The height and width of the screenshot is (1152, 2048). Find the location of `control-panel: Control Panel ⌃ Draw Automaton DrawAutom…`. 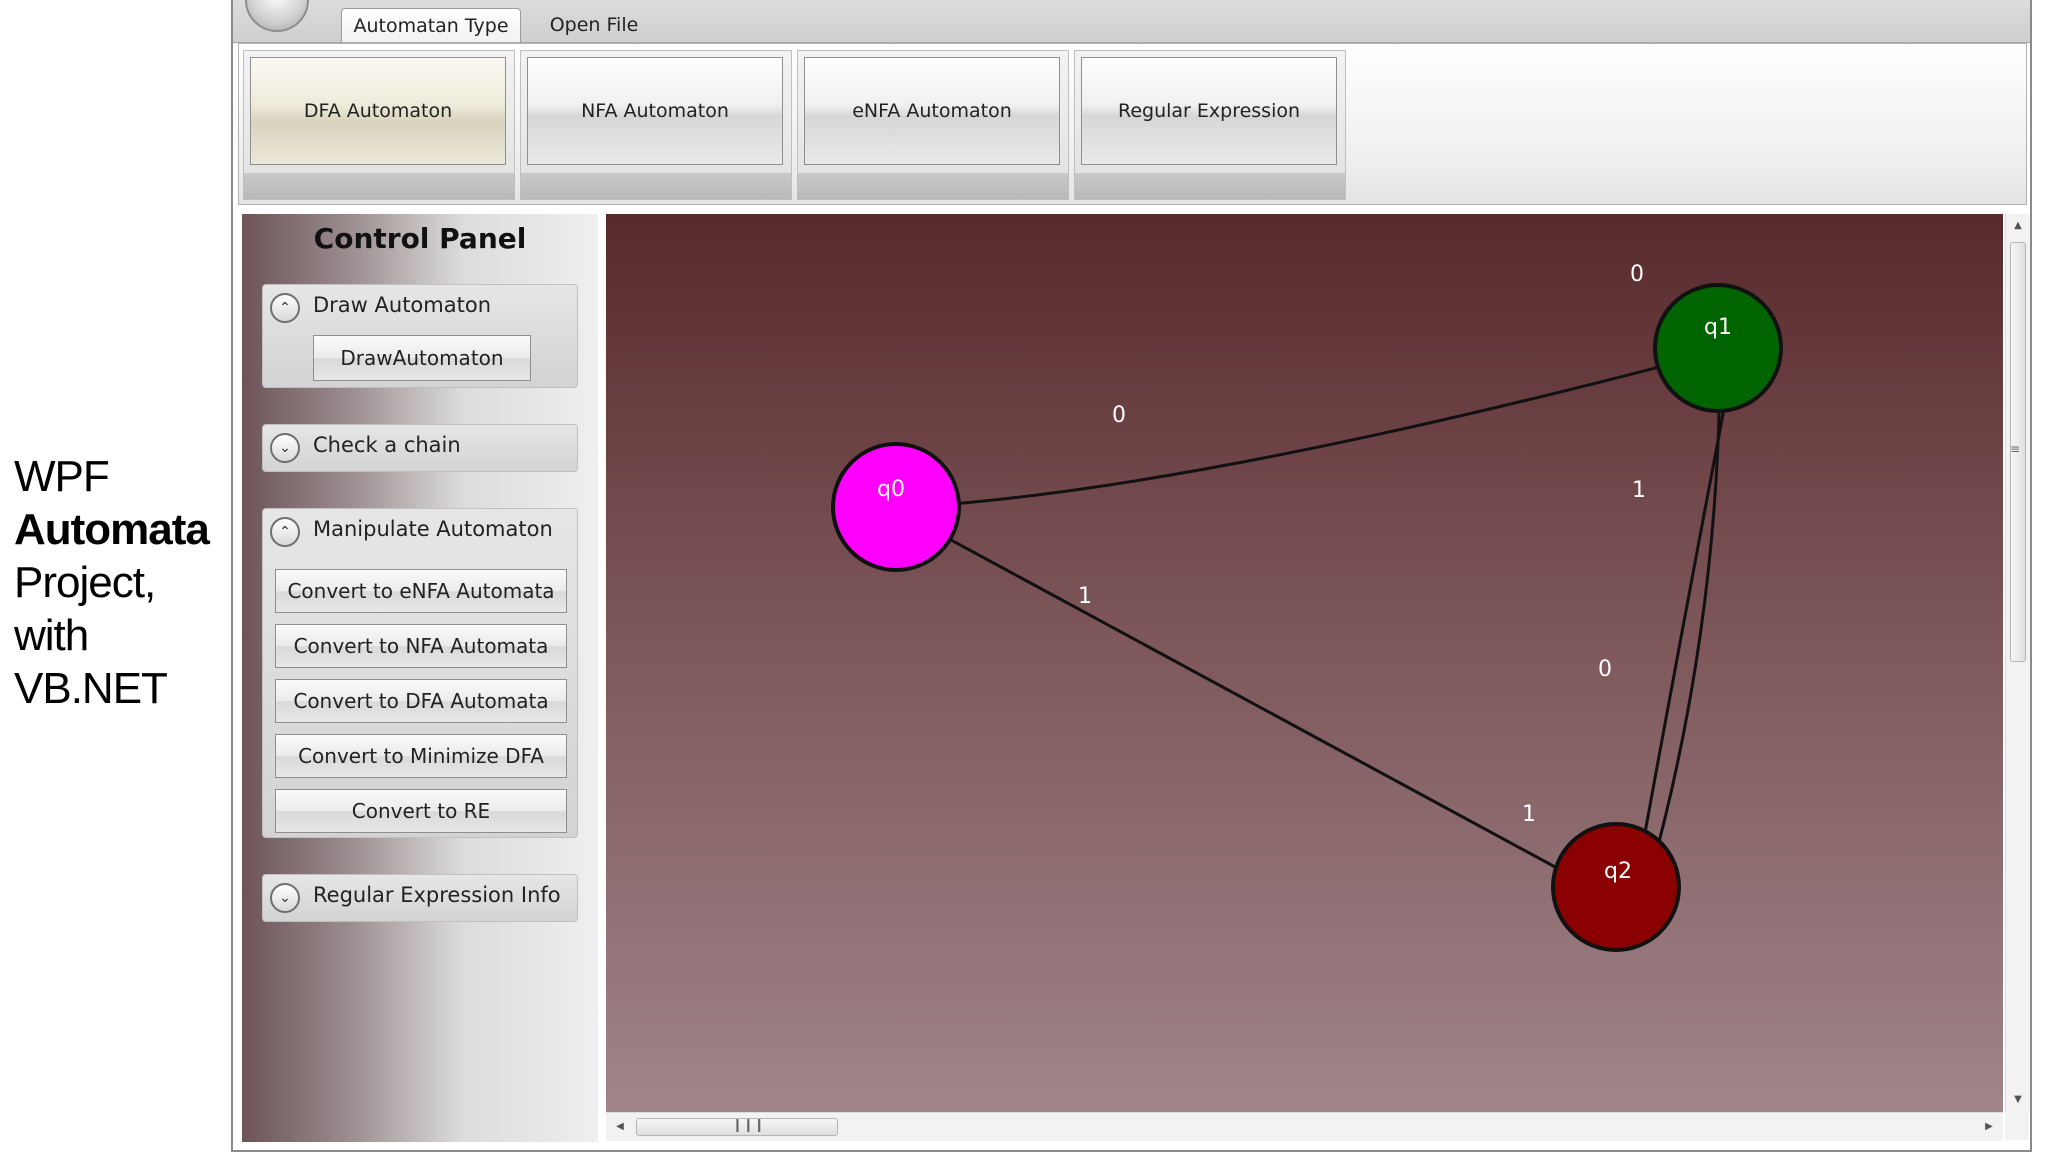

control-panel: Control Panel ⌃ Draw Automaton DrawAutom… is located at coordinates (420, 678).